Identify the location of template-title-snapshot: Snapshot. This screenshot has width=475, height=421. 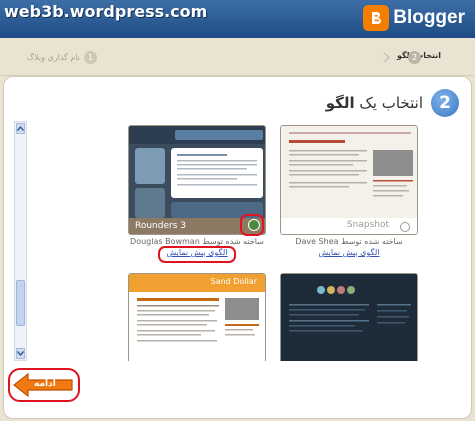
(367, 225).